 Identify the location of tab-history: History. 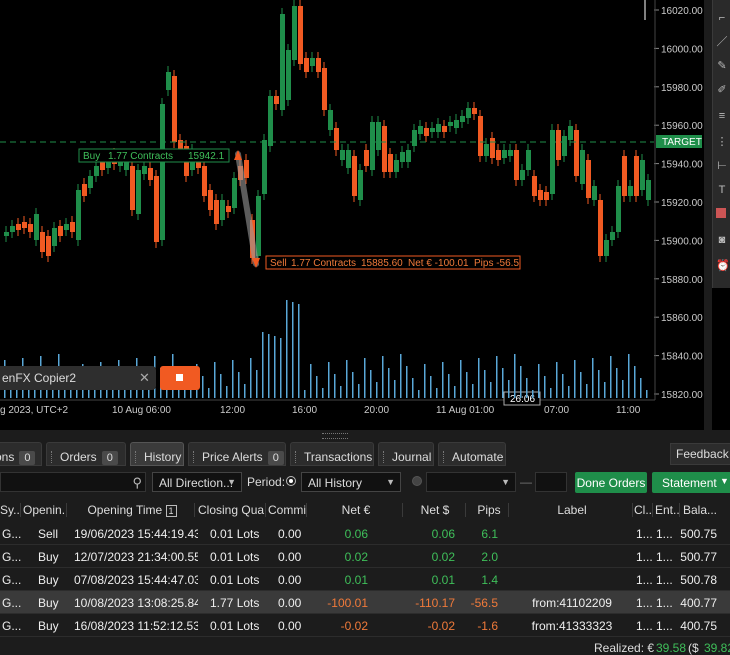
(157, 454).